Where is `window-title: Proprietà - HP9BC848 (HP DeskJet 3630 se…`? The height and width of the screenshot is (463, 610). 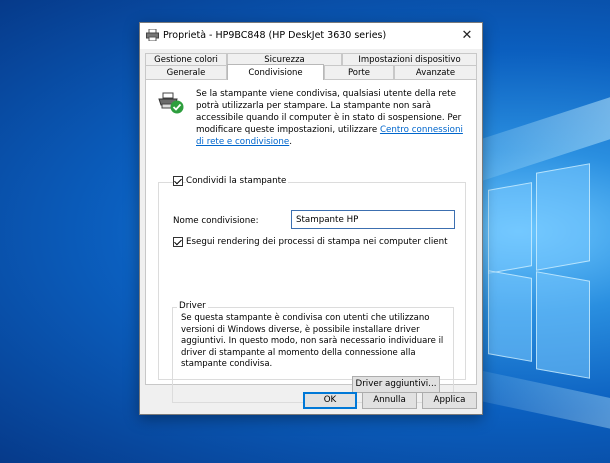 window-title: Proprietà - HP9BC848 (HP DeskJet 3630 se… is located at coordinates (275, 35).